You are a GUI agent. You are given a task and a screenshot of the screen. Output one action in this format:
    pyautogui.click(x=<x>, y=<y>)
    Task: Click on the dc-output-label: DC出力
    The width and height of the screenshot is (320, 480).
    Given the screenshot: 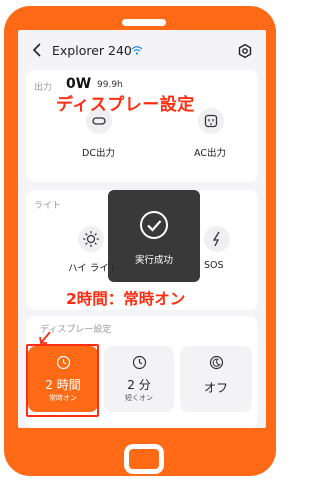 What is the action you would take?
    pyautogui.click(x=98, y=153)
    